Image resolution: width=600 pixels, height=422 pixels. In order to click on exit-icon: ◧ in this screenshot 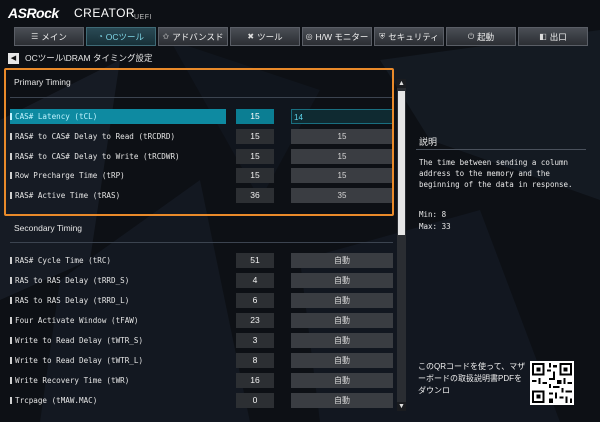, I will do `click(543, 36)`.